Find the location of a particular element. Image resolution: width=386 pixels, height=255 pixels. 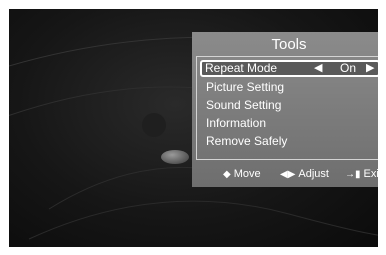

arrow-right-icon: ▶ is located at coordinates (370, 68).